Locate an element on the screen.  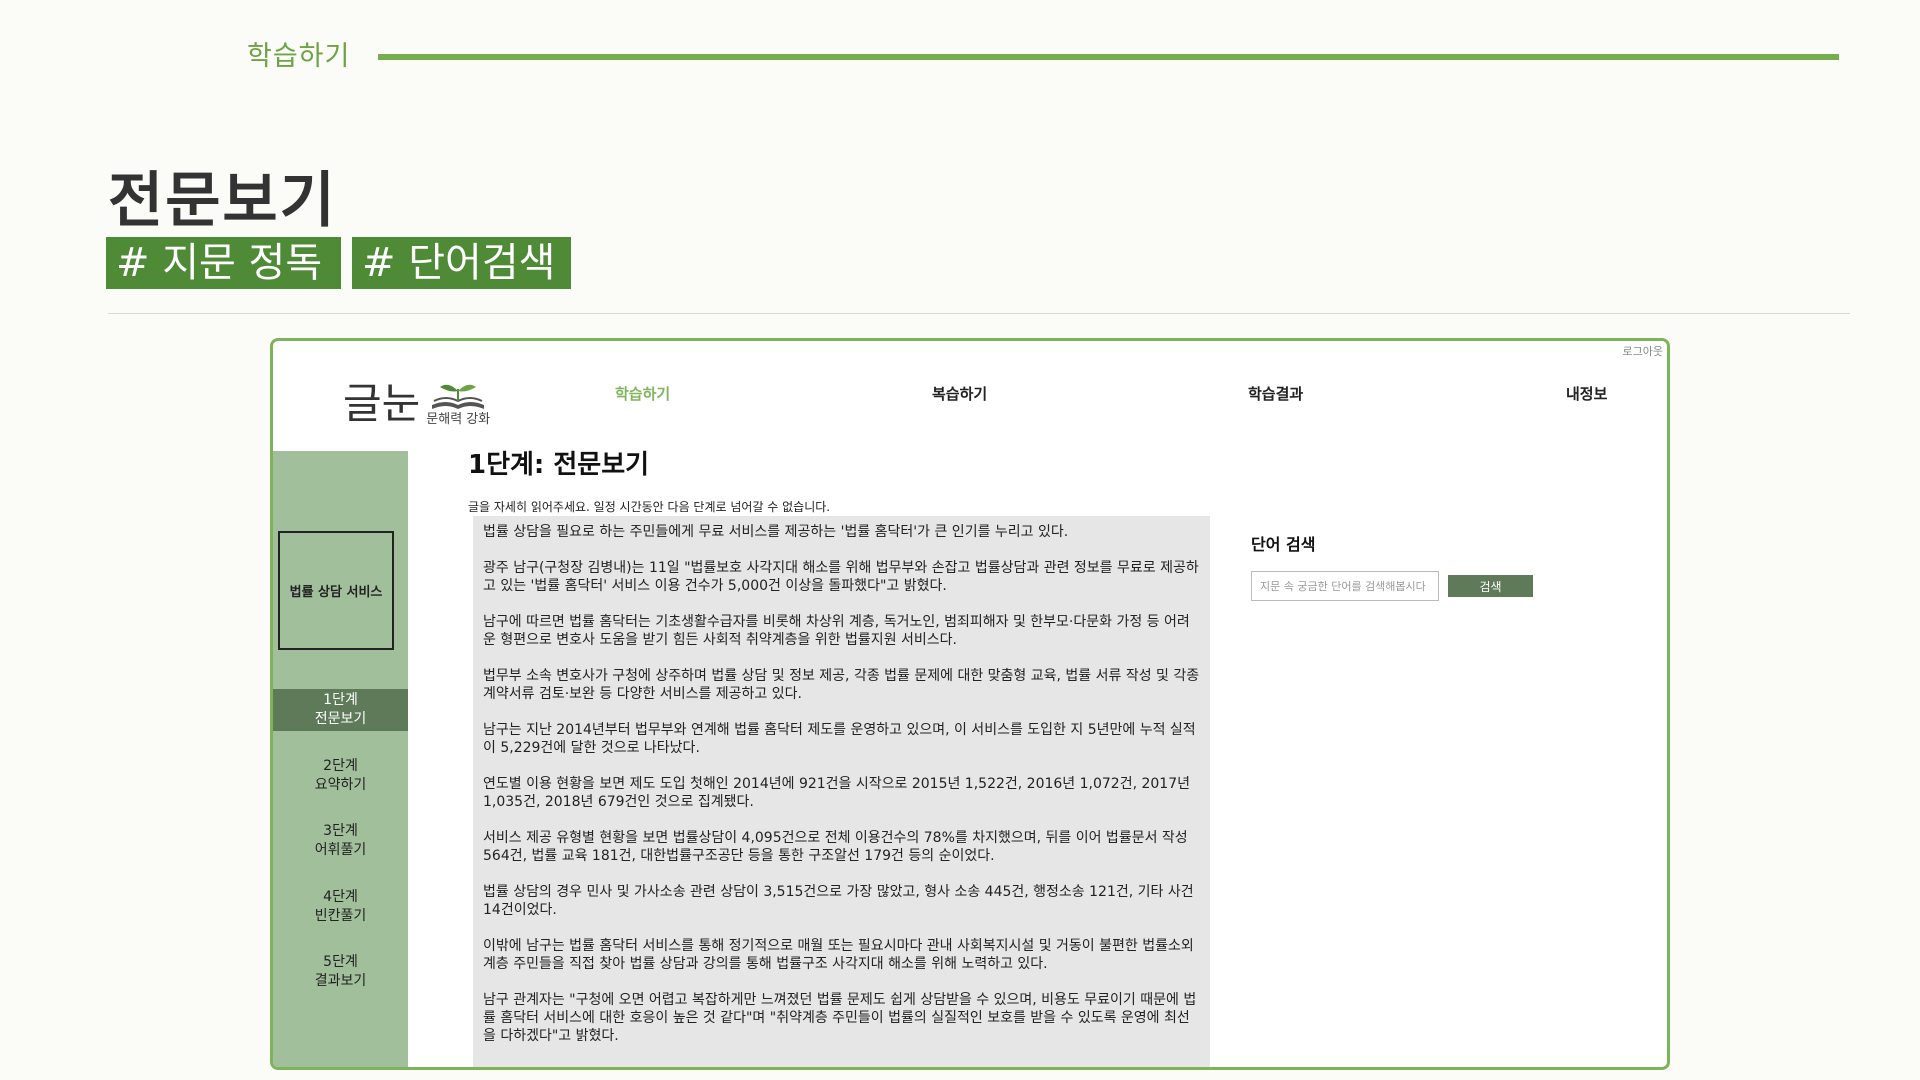
step-number: 3단계 is located at coordinates (340, 831).